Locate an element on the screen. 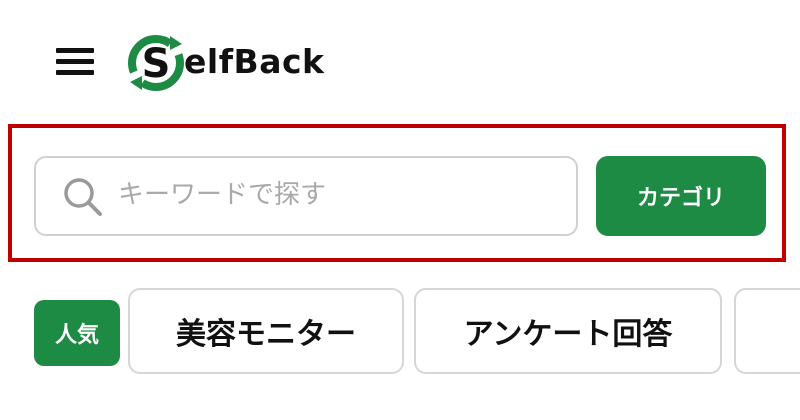 This screenshot has width=800, height=420. logo-letter-mark: S is located at coordinates (156, 64).